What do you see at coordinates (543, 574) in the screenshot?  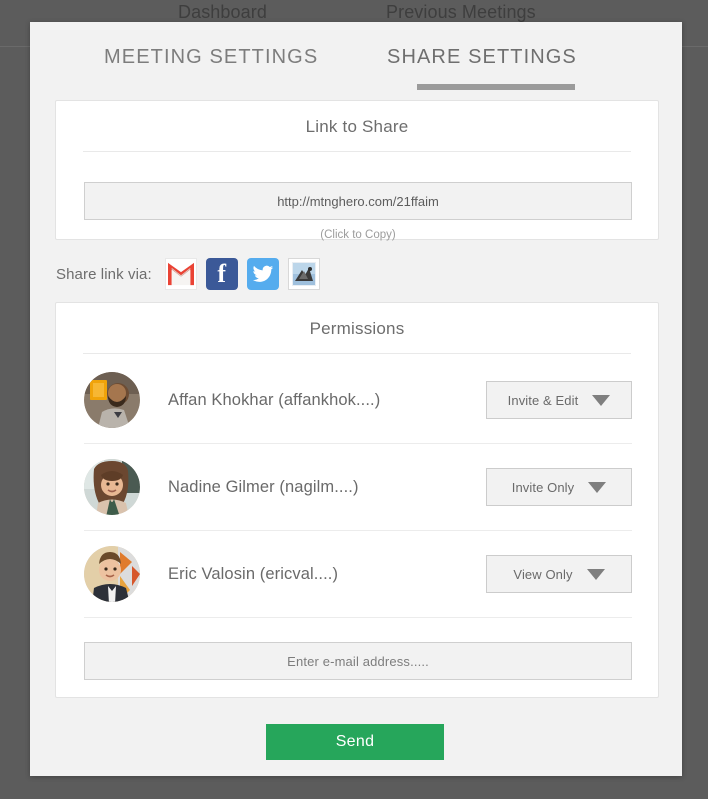 I see `permission-value: View Only` at bounding box center [543, 574].